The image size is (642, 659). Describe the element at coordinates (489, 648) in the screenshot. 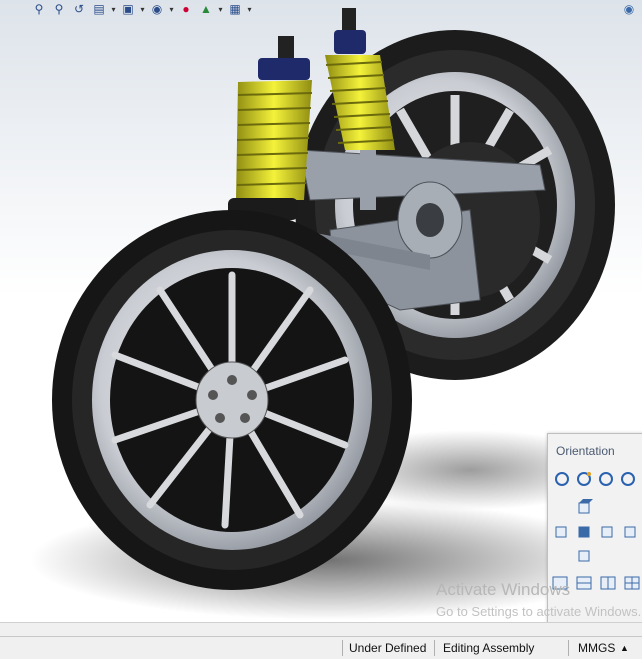

I see `editing-mode-status: Editing Assembly` at that location.